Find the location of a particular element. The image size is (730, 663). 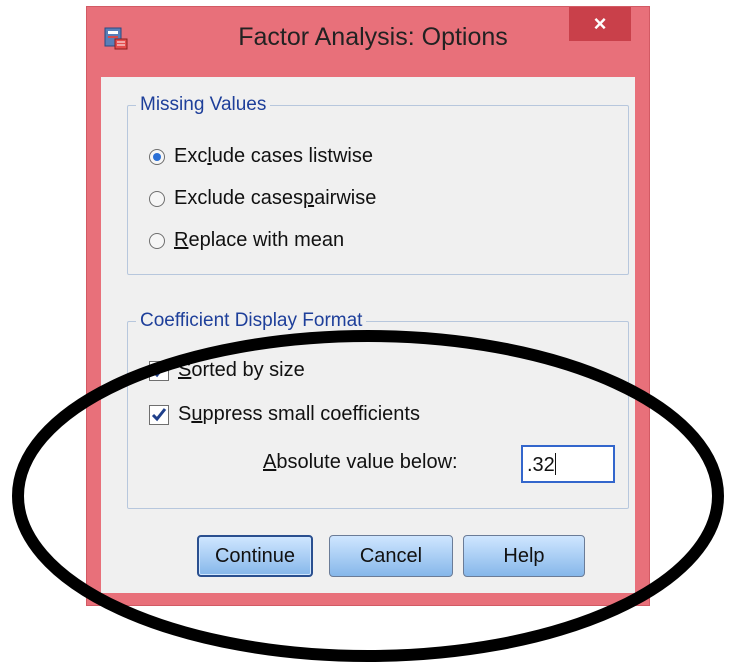

close-icon: × is located at coordinates (600, 23).